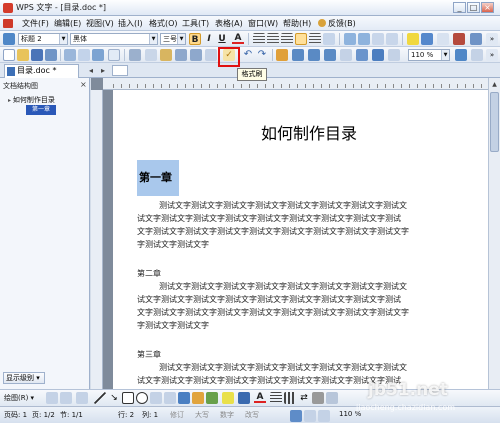 This screenshot has height=423, width=500. I want to click on insert-table-icon, so click(282, 55).